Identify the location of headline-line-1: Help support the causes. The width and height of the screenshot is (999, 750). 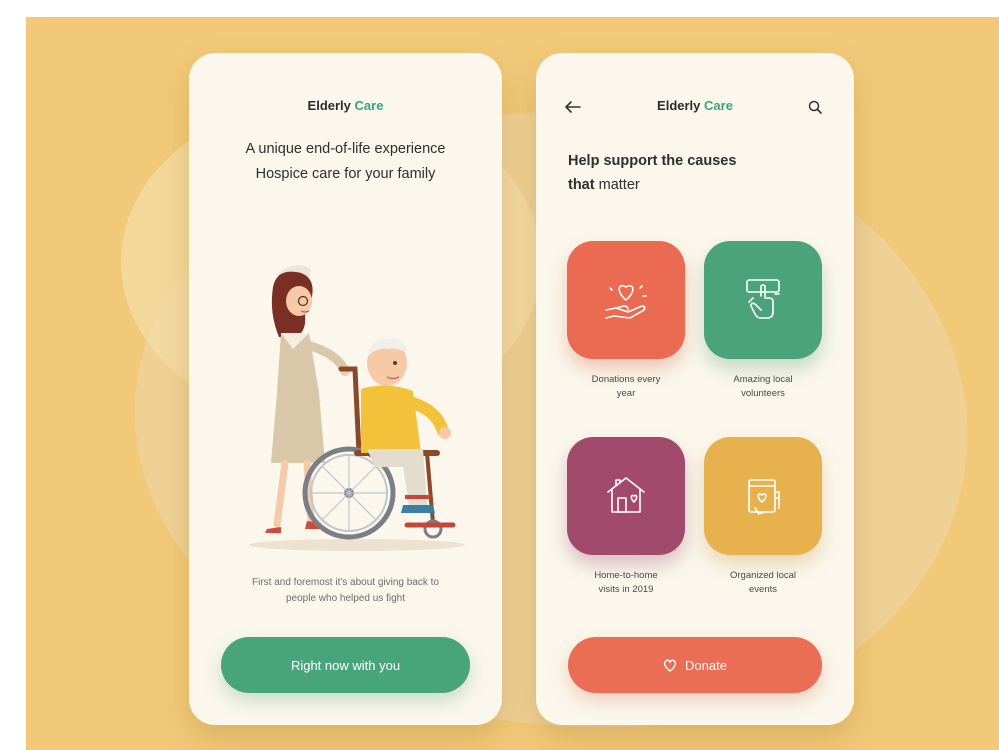
(652, 161).